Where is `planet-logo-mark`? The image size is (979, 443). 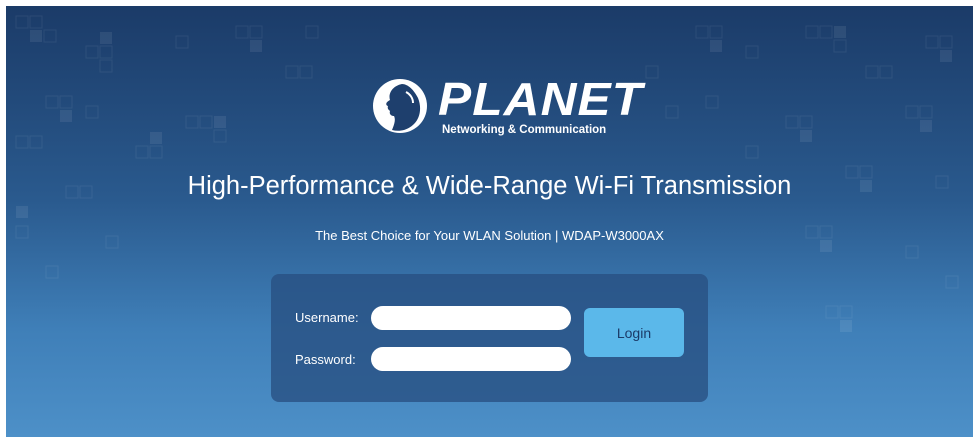
planet-logo-mark is located at coordinates (400, 106).